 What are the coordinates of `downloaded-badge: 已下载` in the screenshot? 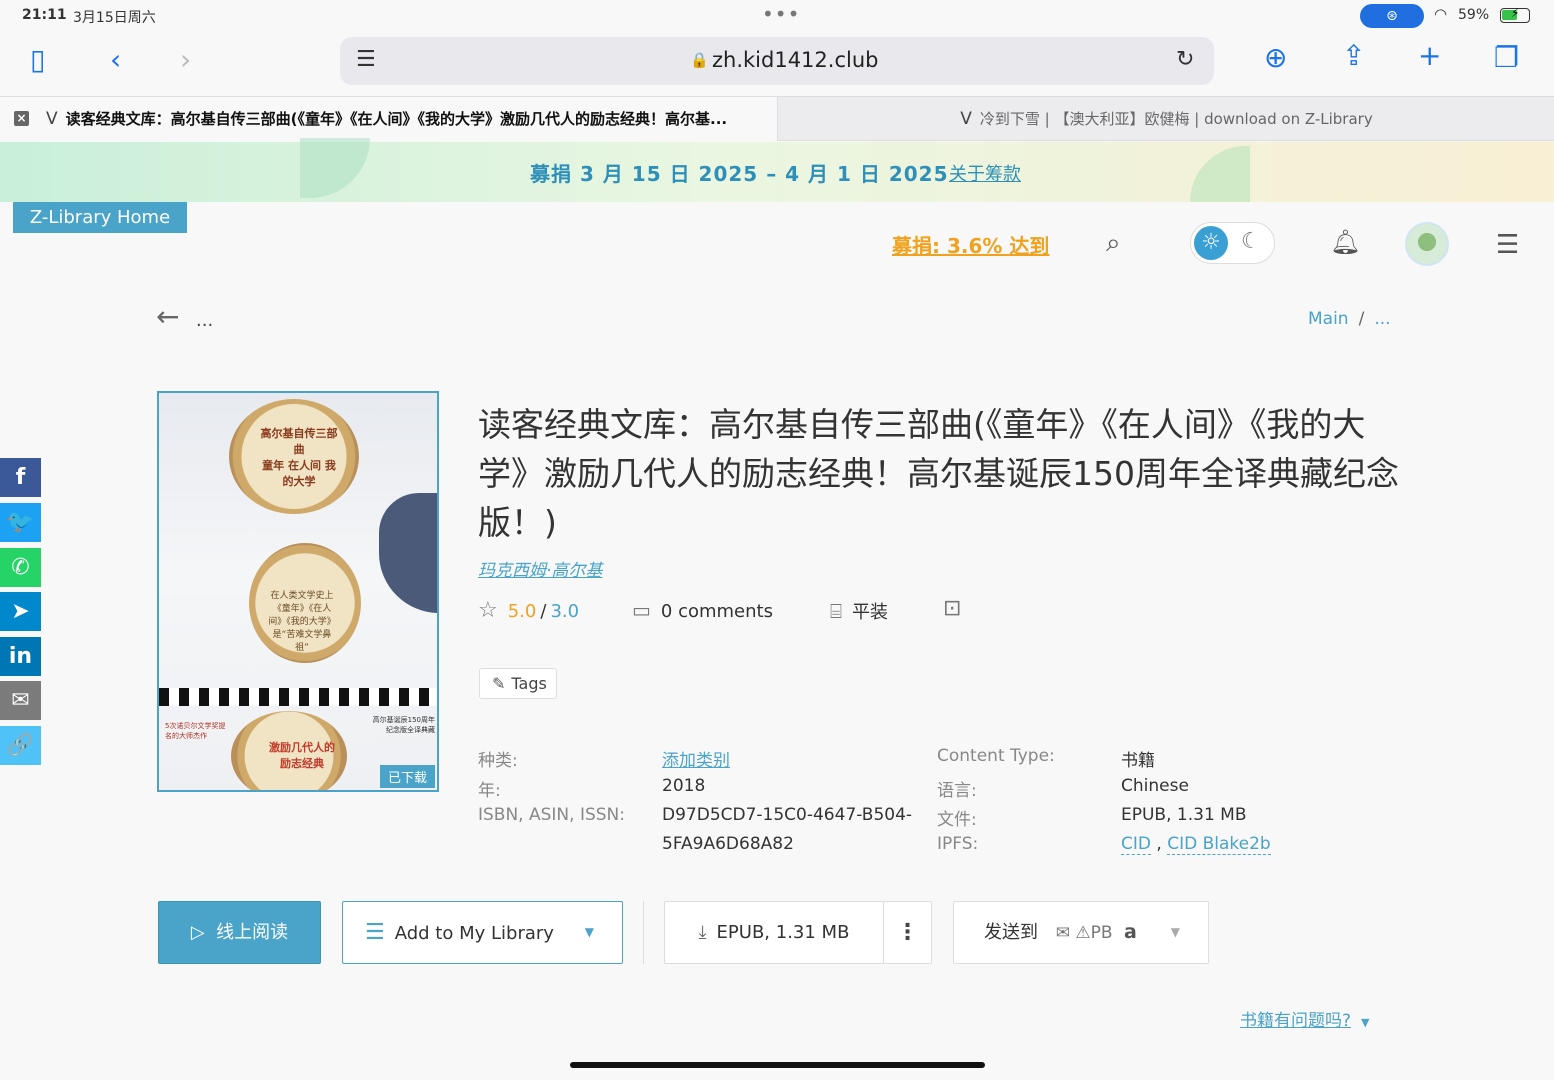 It's located at (407, 776).